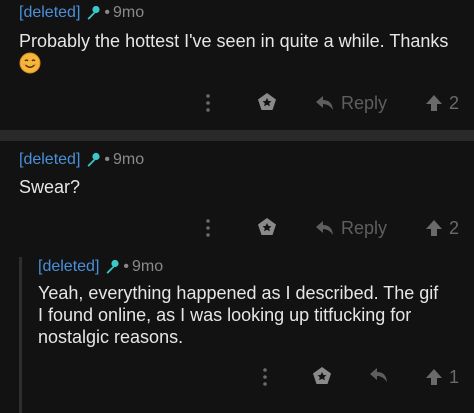  I want to click on upvote-button: 1, so click(442, 377).